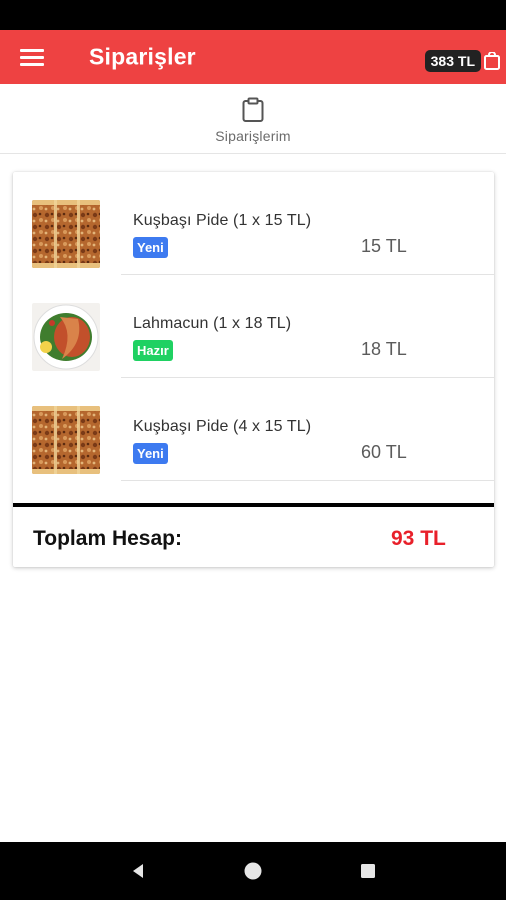 This screenshot has height=900, width=506. What do you see at coordinates (138, 871) in the screenshot?
I see `back-triangle-icon` at bounding box center [138, 871].